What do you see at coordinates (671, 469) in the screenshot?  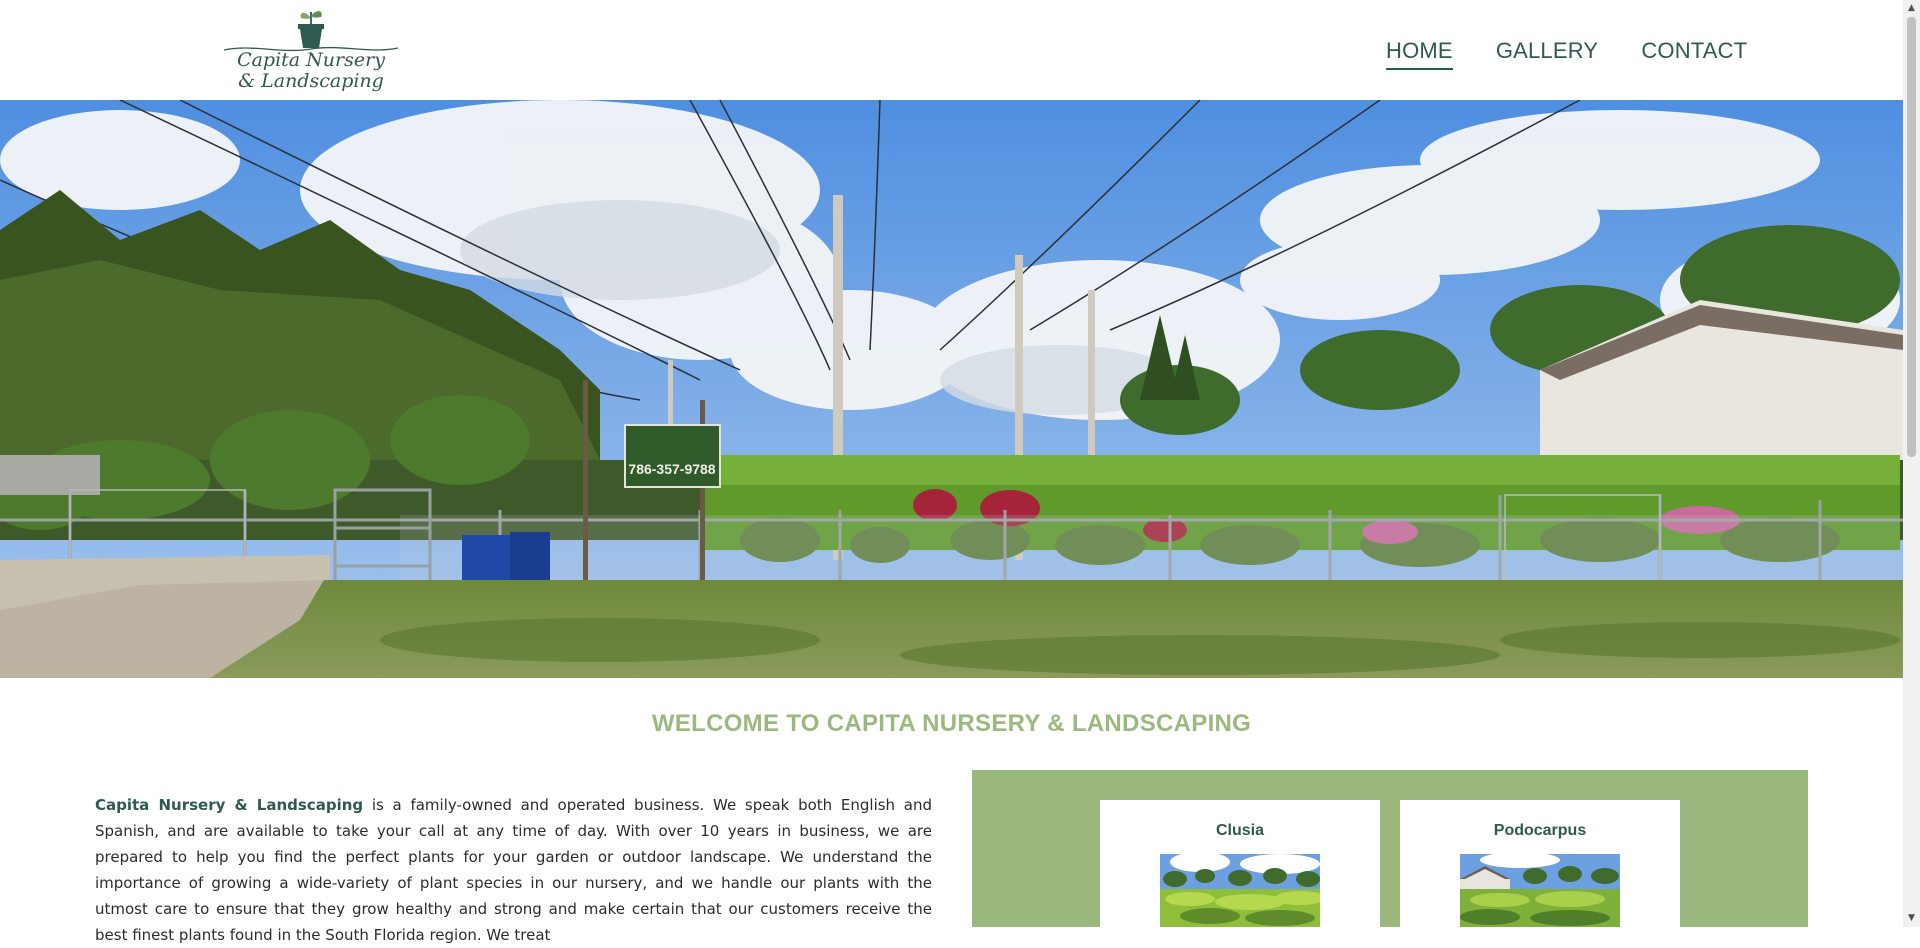 I see `hero-sign-phone: 786-357-9788` at bounding box center [671, 469].